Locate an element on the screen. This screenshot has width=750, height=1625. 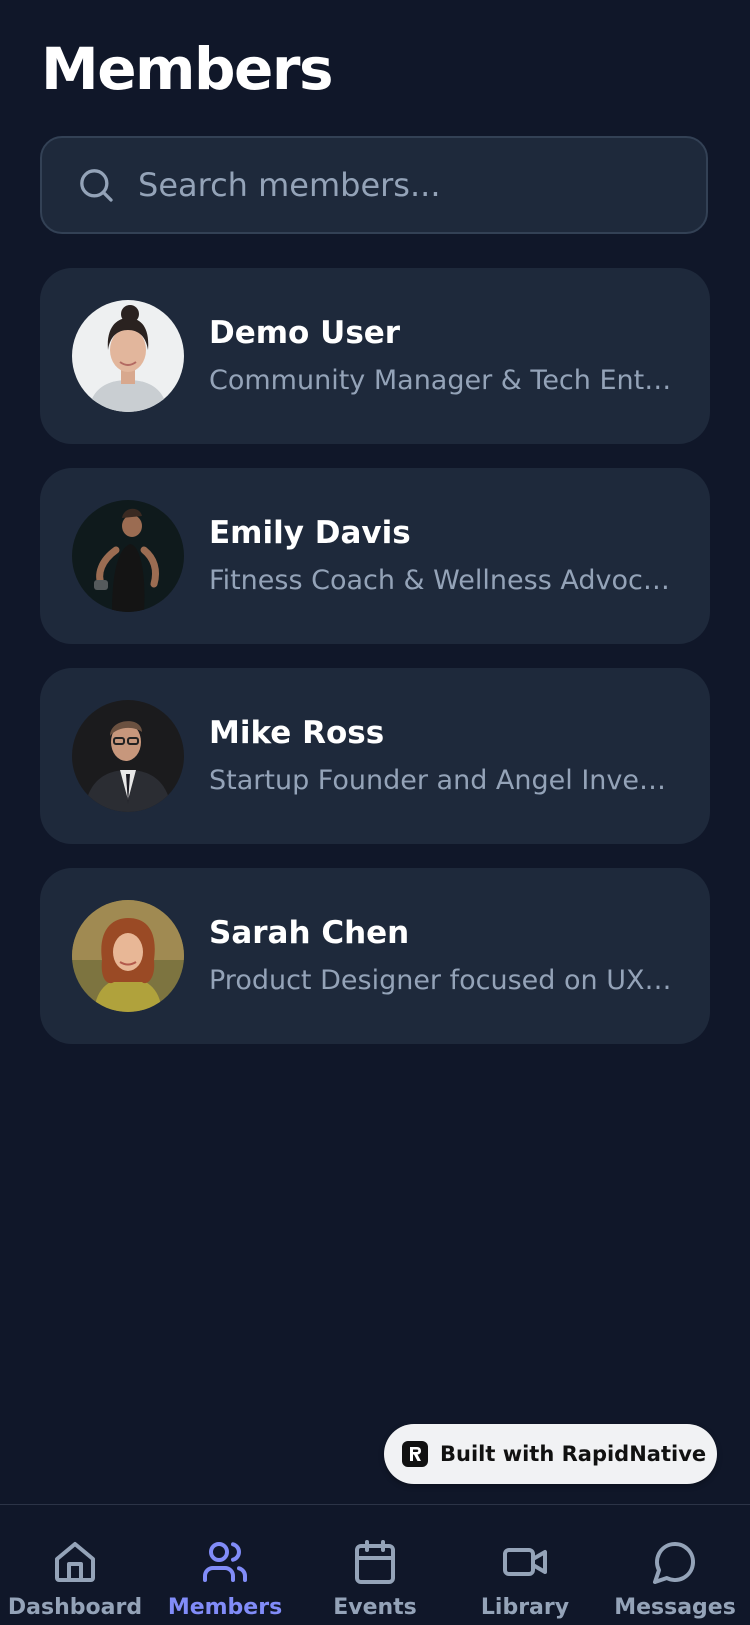
tab-label: Library is located at coordinates (525, 1607).